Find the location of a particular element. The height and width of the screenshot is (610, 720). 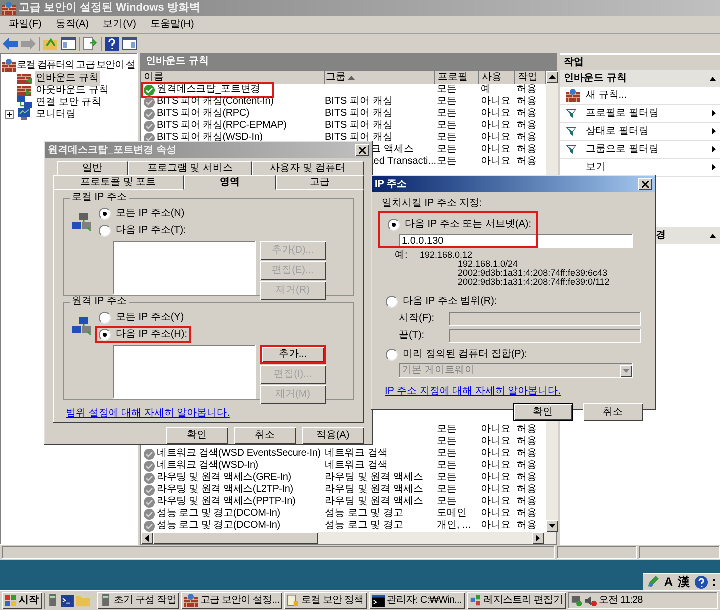

close-icon is located at coordinates (362, 150).